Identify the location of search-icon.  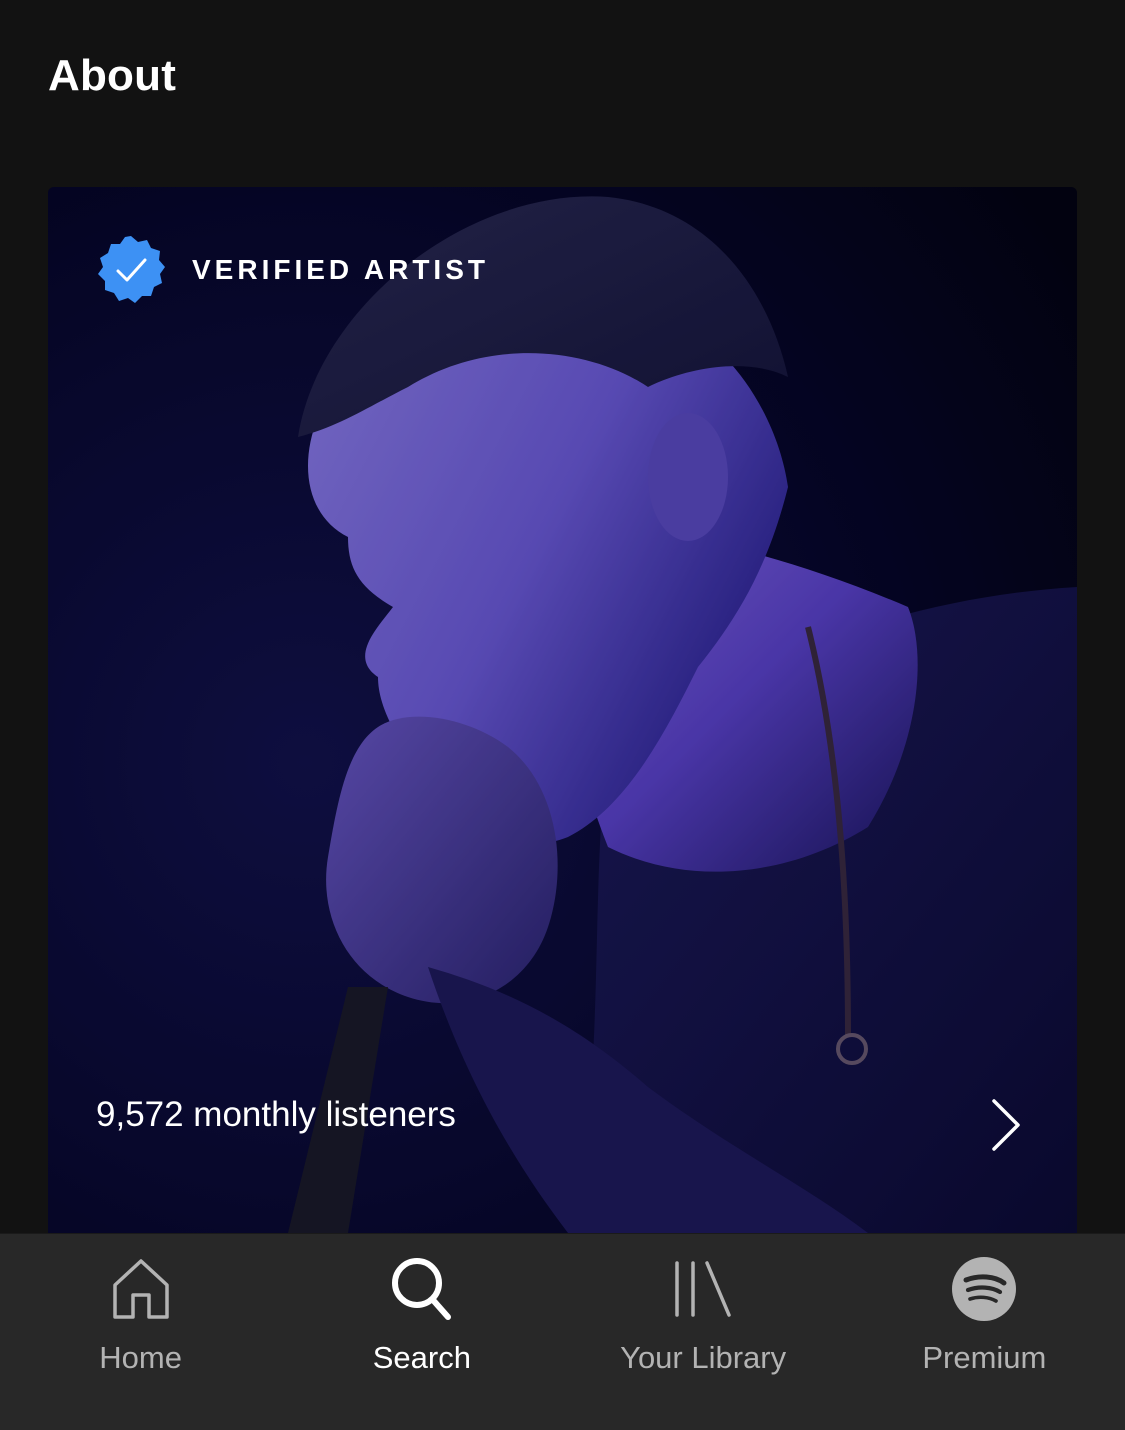
(422, 1289).